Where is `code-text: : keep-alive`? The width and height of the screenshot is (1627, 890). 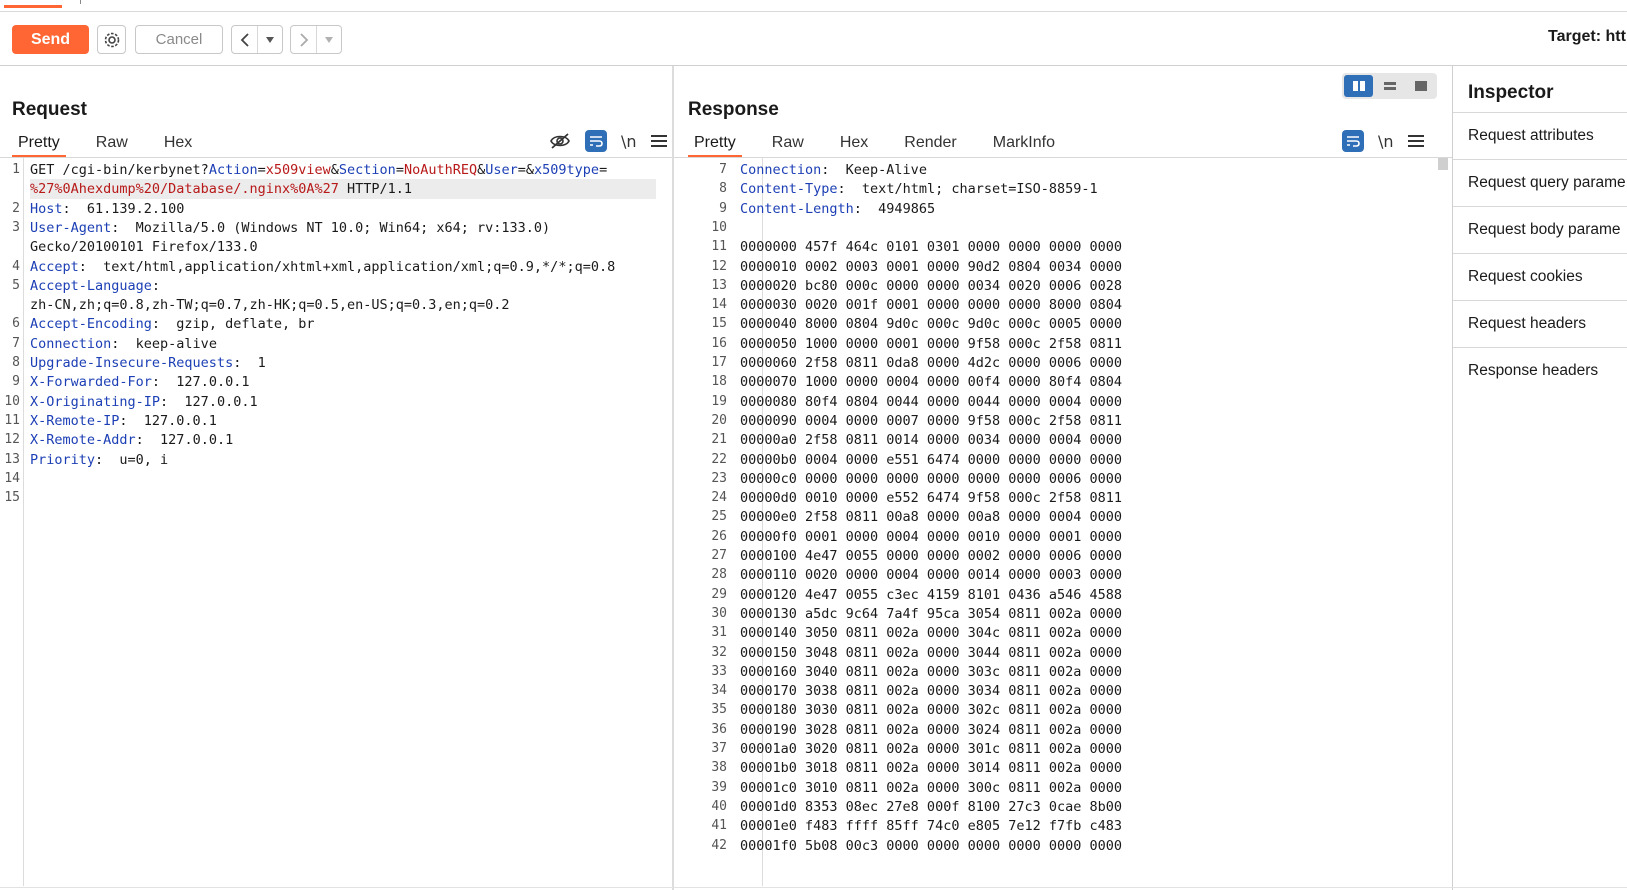 code-text: : keep-alive is located at coordinates (164, 343).